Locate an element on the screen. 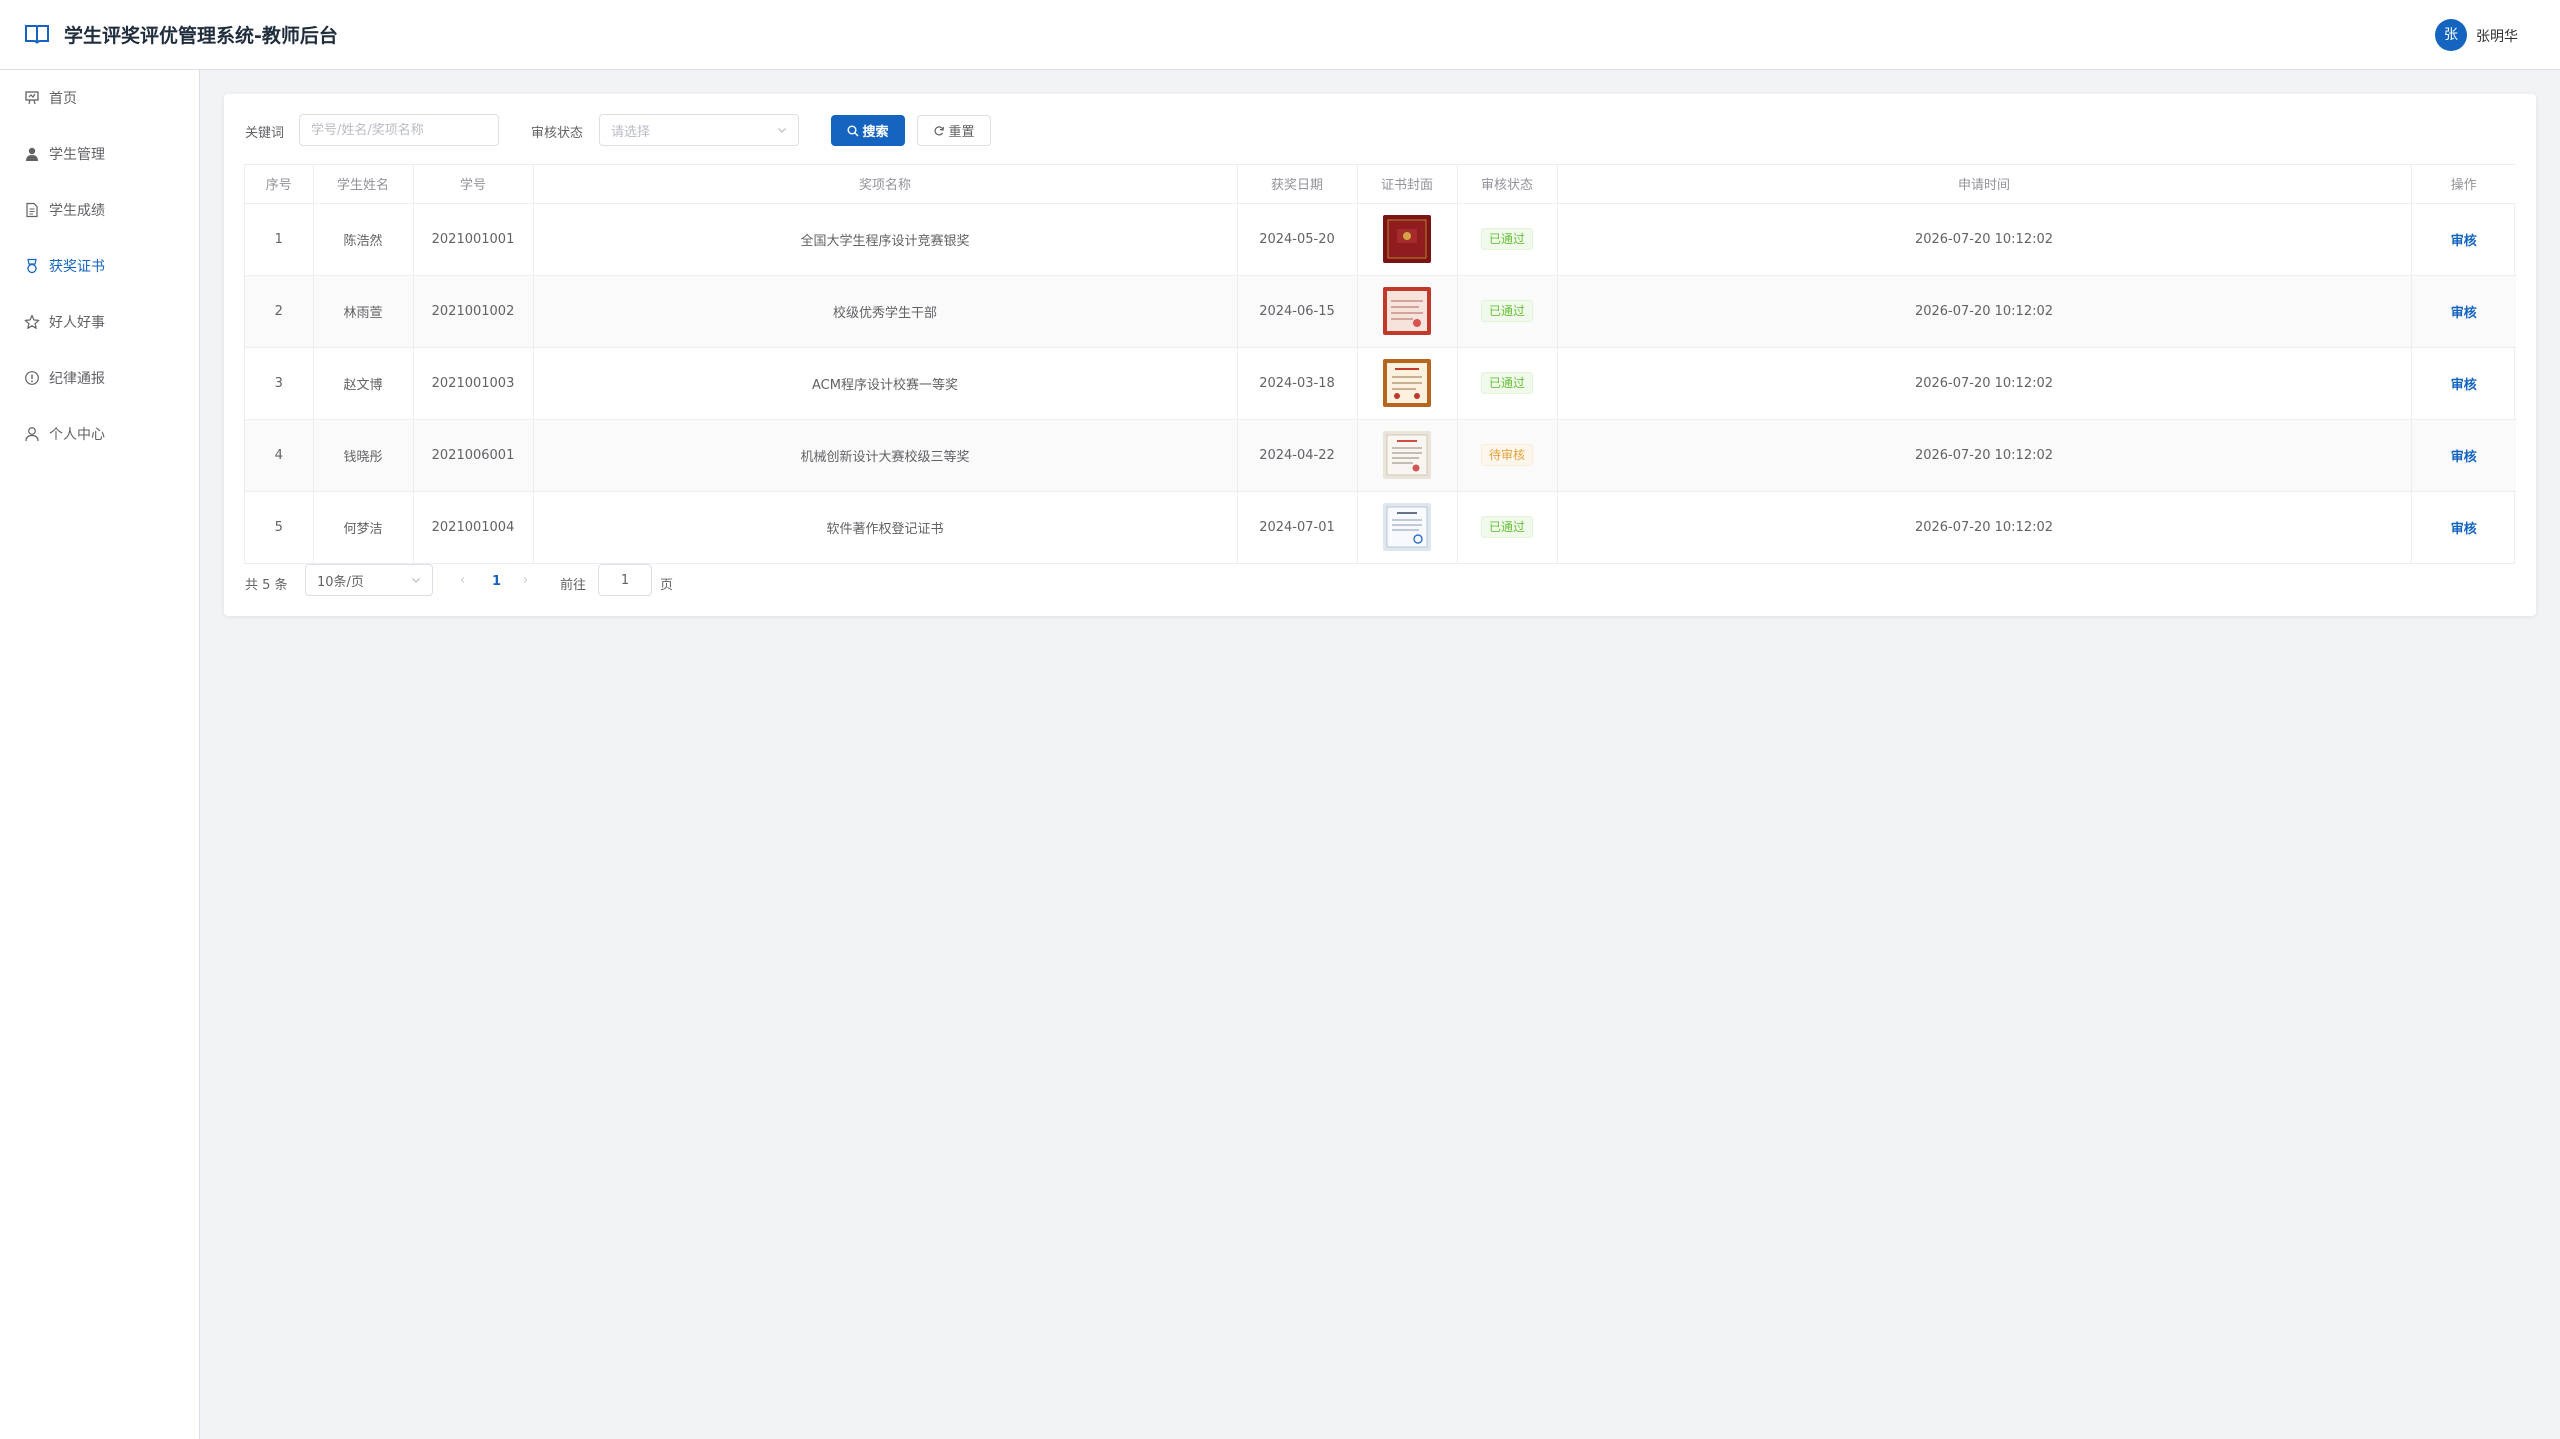 Image resolution: width=2560 pixels, height=1439 pixels. cell-name: 何梦洁 is located at coordinates (363, 527).